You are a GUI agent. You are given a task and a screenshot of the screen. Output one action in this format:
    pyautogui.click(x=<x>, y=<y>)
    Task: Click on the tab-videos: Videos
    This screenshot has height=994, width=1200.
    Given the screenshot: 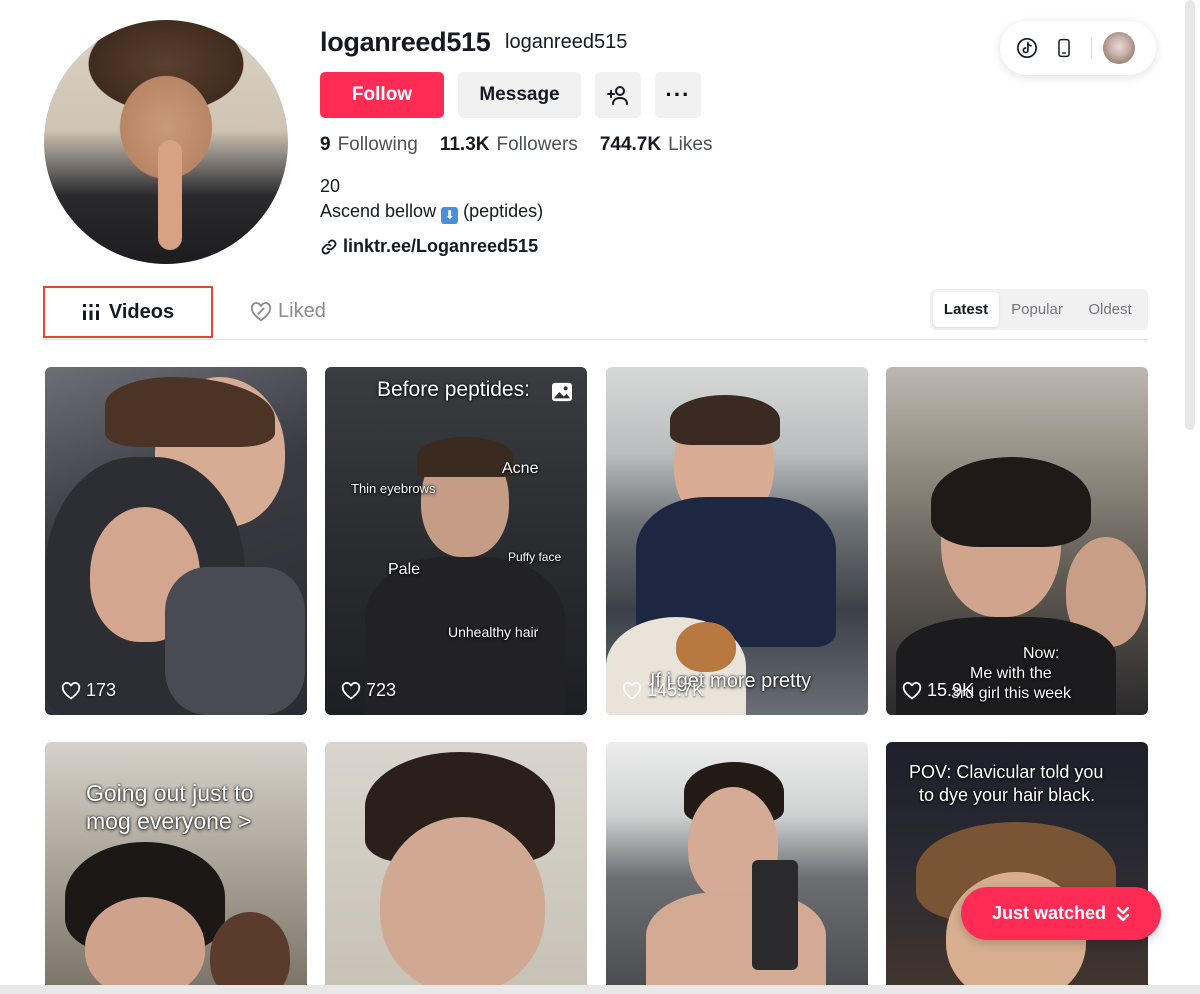 What is the action you would take?
    pyautogui.click(x=128, y=312)
    